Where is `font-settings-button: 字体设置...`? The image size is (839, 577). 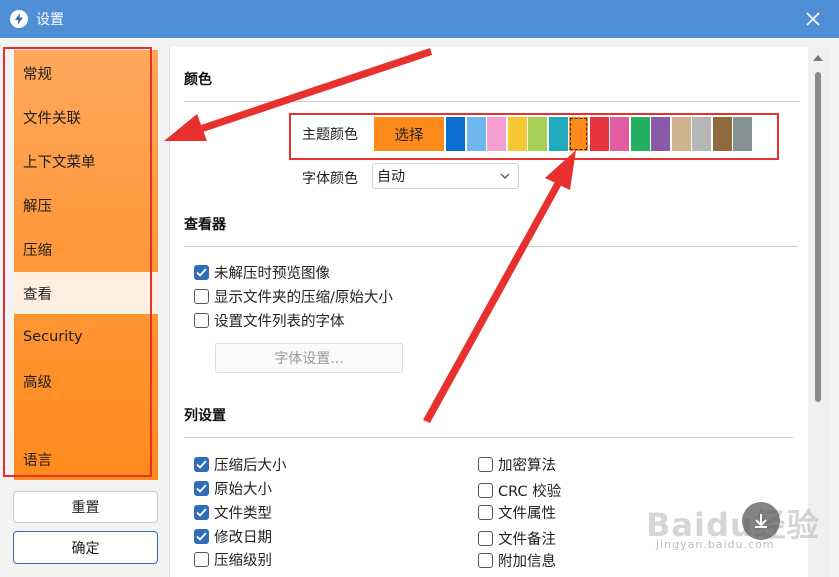
font-settings-button: 字体设置... is located at coordinates (309, 358).